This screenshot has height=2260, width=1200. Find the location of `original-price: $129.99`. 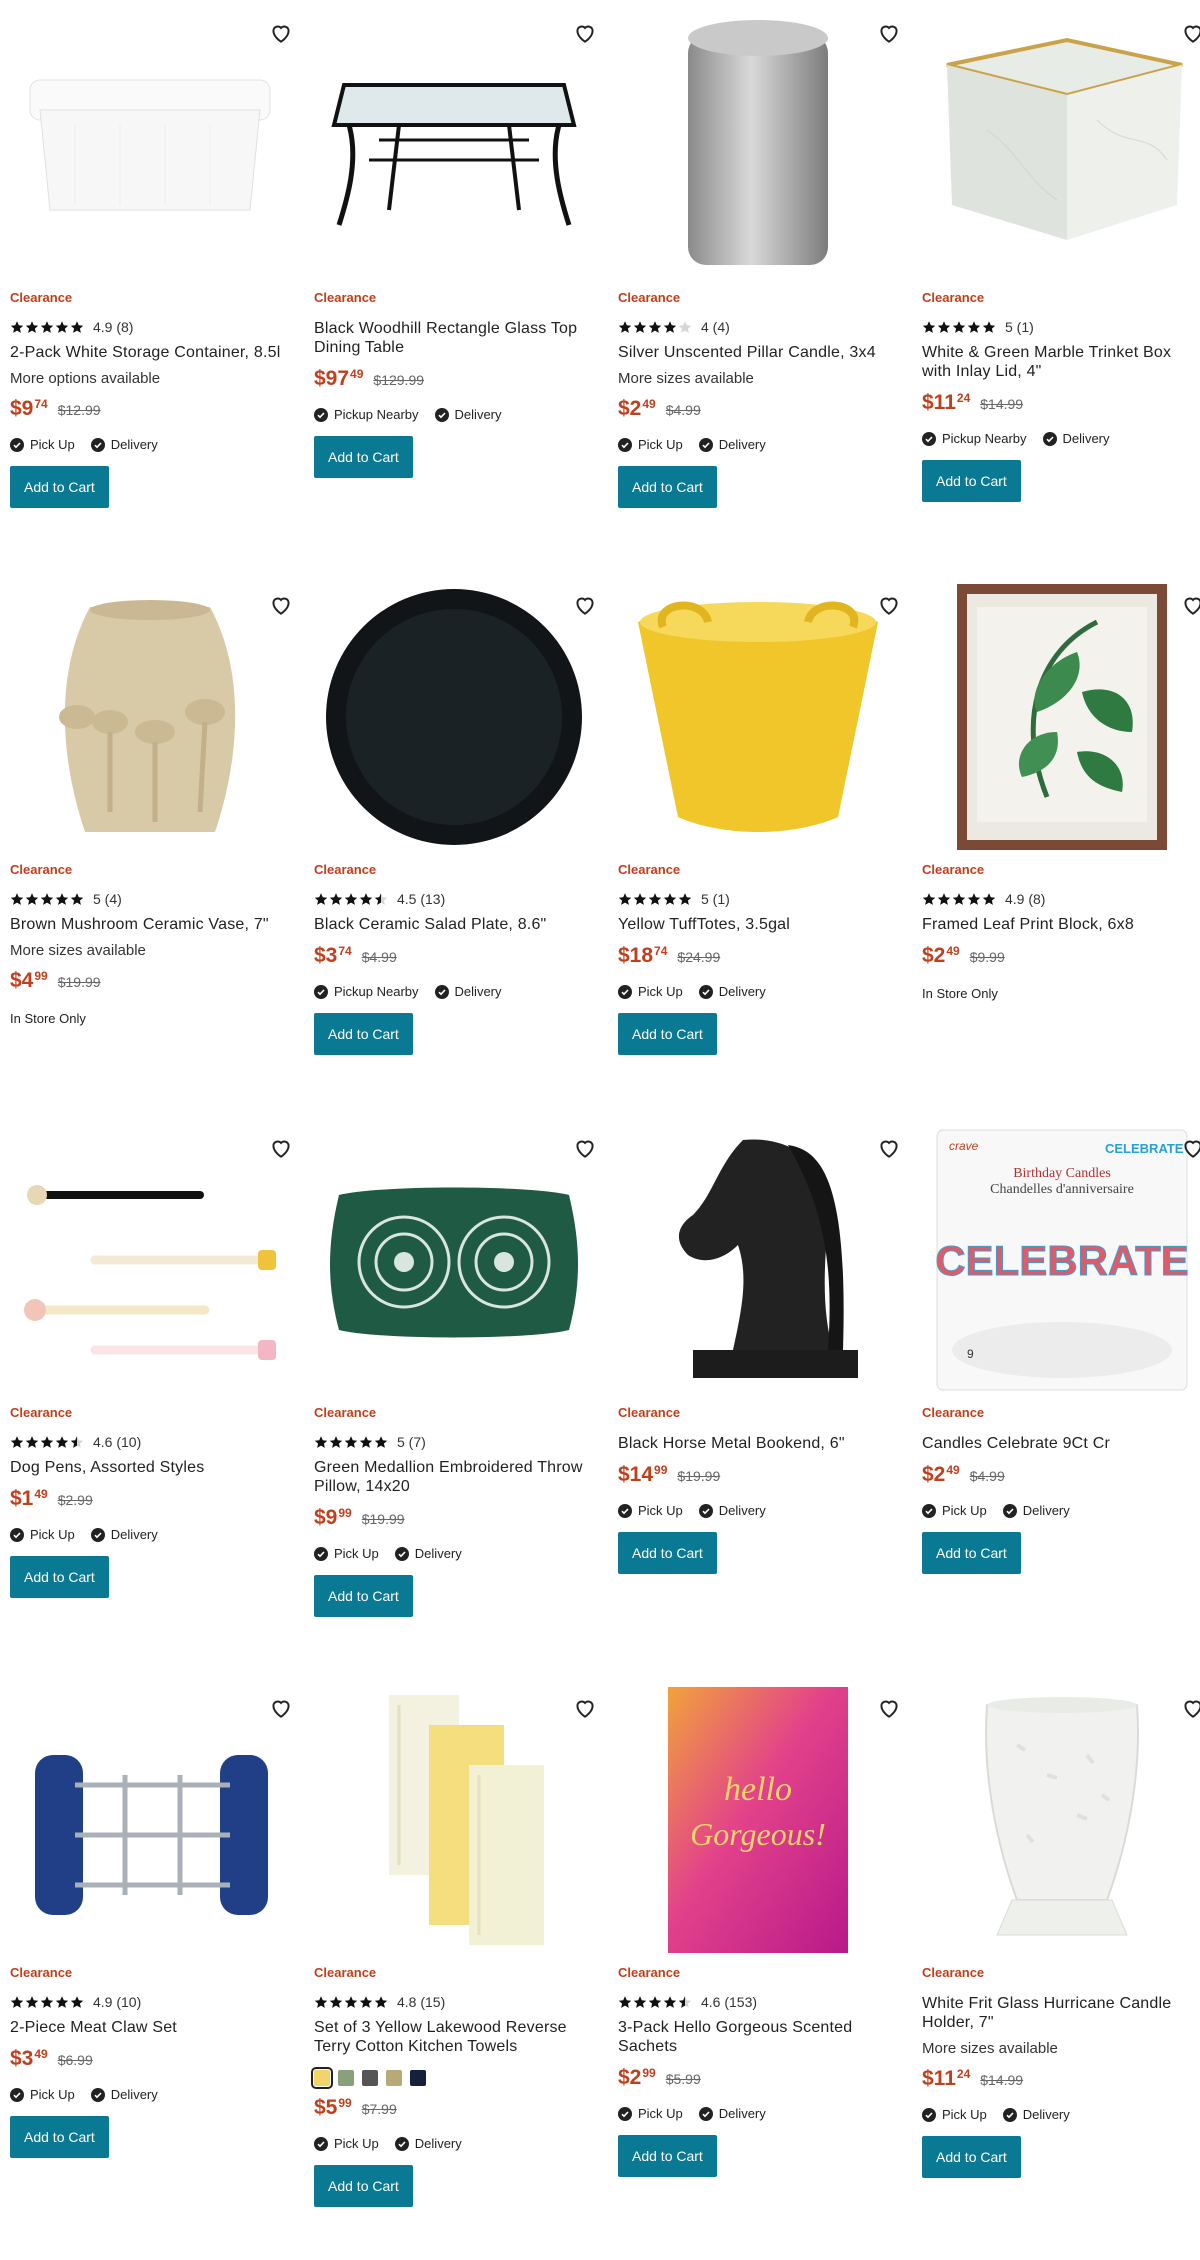

original-price: $129.99 is located at coordinates (399, 380).